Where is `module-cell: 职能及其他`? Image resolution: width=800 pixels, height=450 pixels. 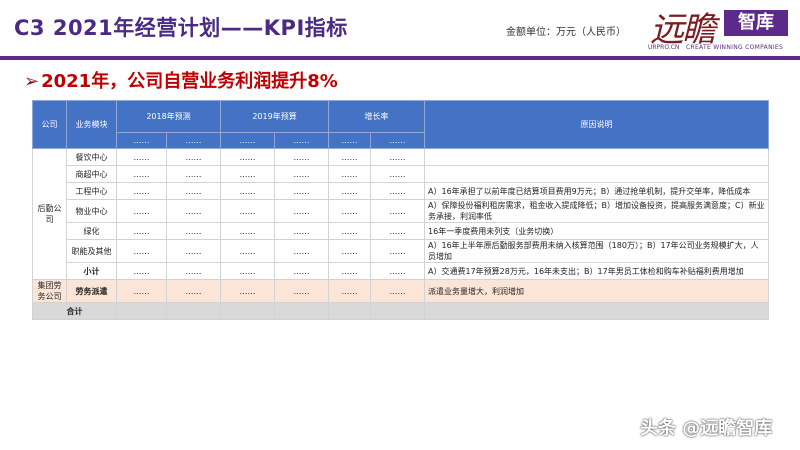 module-cell: 职能及其他 is located at coordinates (91, 251).